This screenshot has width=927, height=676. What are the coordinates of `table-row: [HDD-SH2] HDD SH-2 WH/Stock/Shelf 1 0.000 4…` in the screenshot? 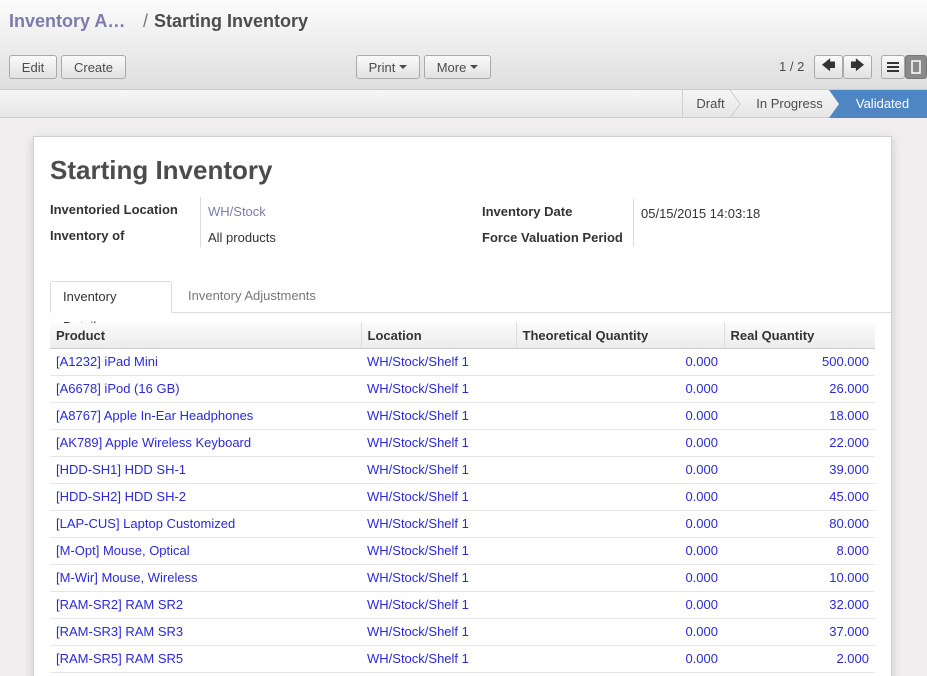 It's located at (462, 497).